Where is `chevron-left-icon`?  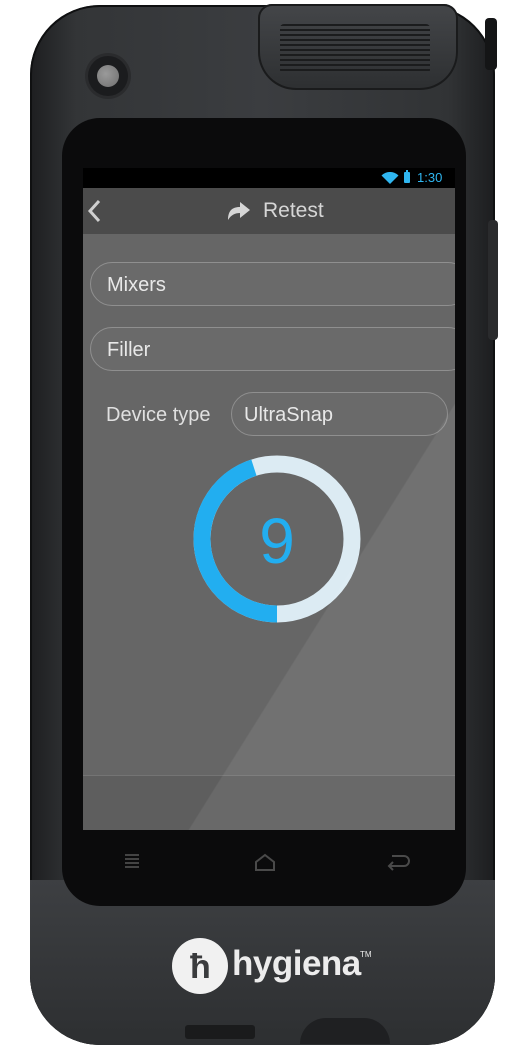
chevron-left-icon is located at coordinates (95, 211).